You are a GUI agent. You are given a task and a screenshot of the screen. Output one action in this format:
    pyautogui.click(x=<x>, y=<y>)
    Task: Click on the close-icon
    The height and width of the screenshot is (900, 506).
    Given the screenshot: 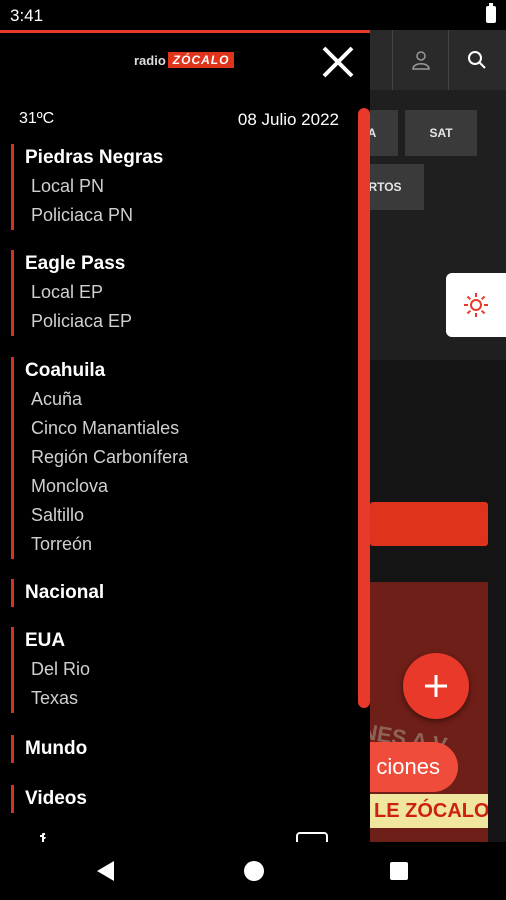 What is the action you would take?
    pyautogui.click(x=338, y=62)
    